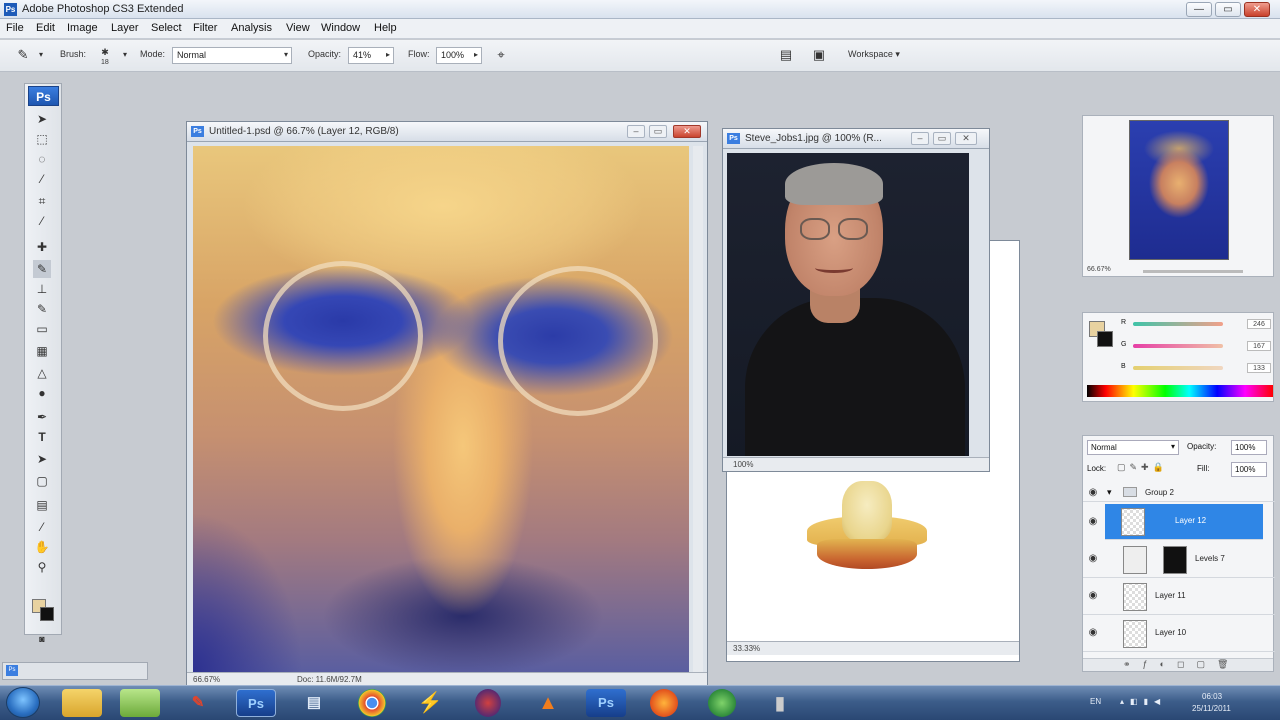  I want to click on language-indicator: EN, so click(1095, 701).